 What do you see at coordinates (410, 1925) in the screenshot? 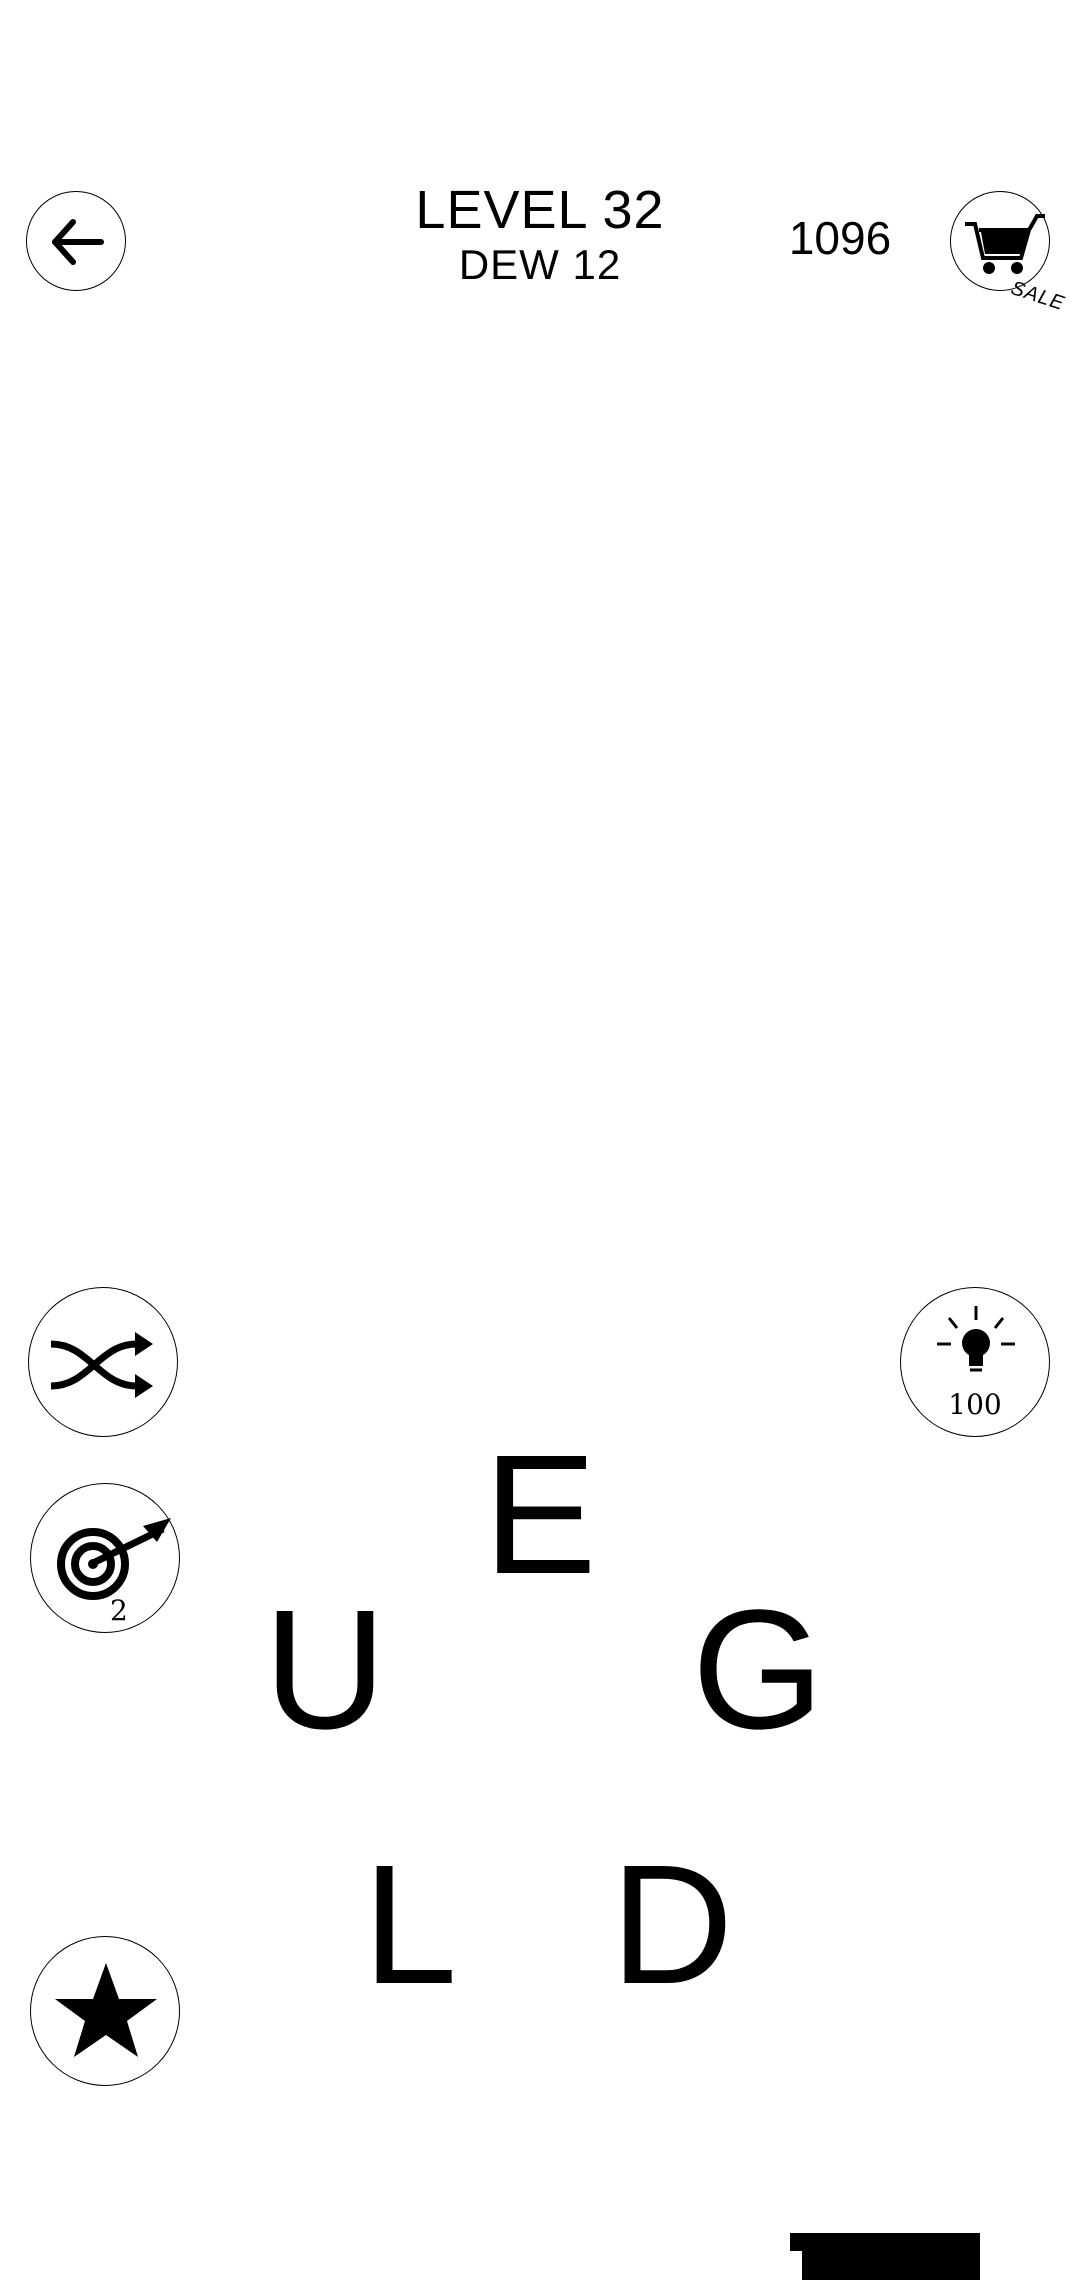
I see `letter-tile-l: L` at bounding box center [410, 1925].